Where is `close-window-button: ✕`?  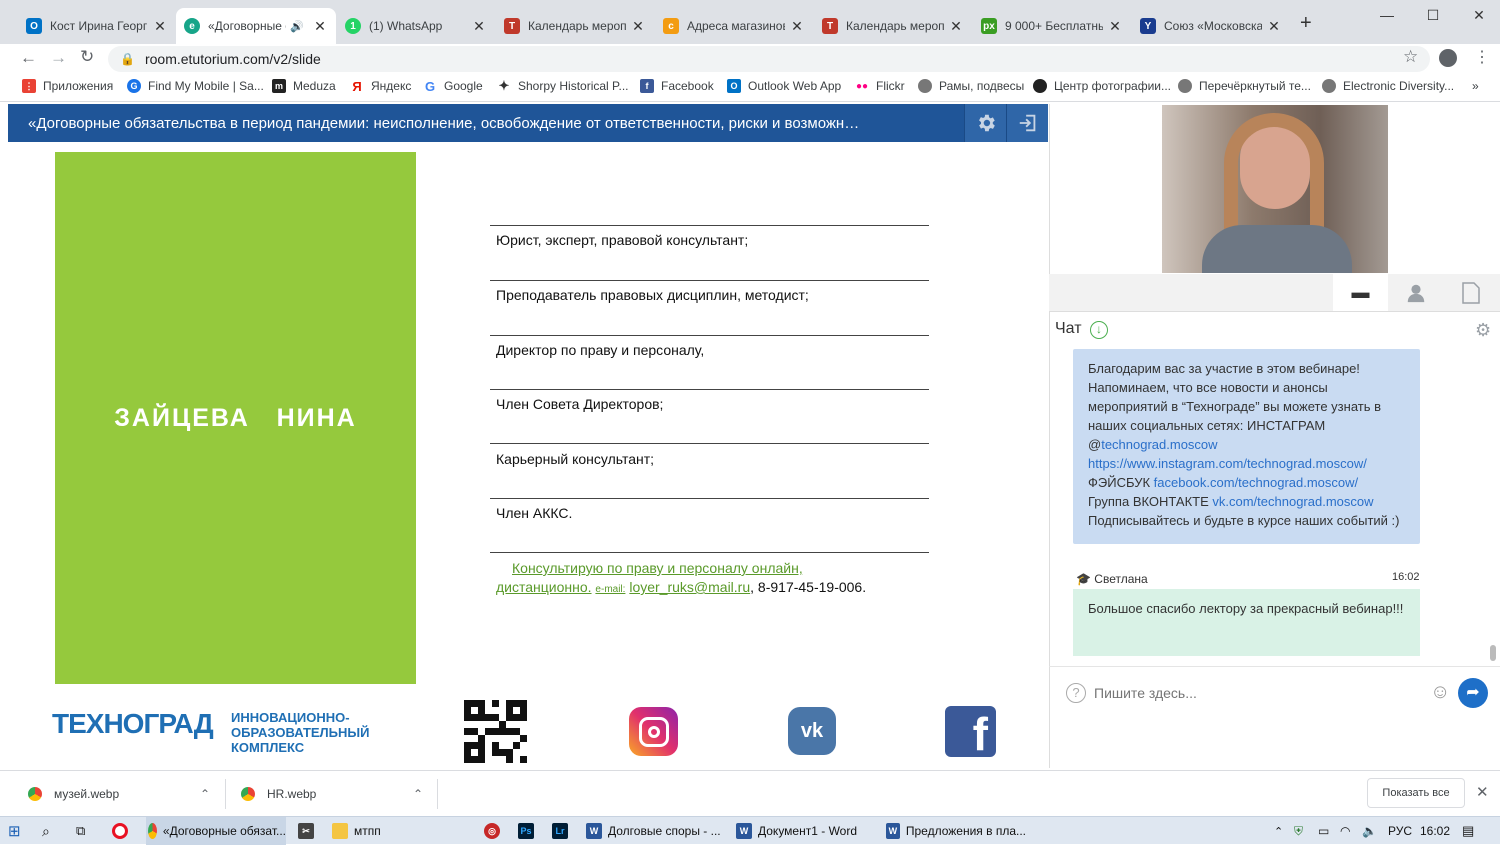
close-window-button: ✕ is located at coordinates (1478, 15).